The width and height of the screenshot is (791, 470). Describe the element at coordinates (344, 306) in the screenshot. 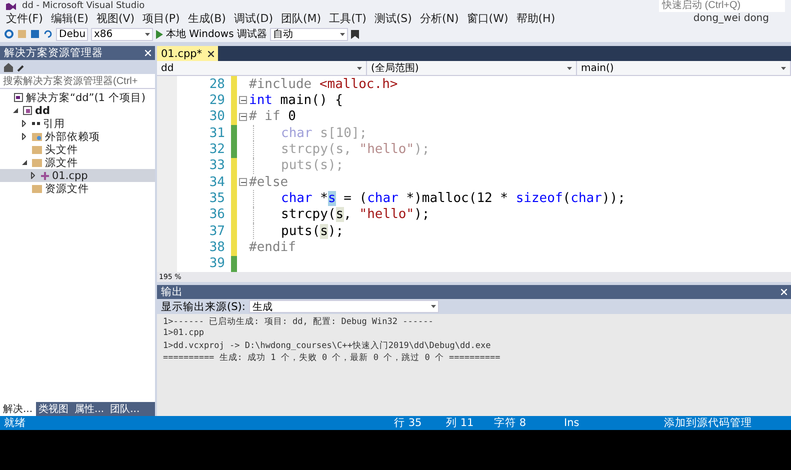

I see `output-source-dropdown: 生成` at that location.